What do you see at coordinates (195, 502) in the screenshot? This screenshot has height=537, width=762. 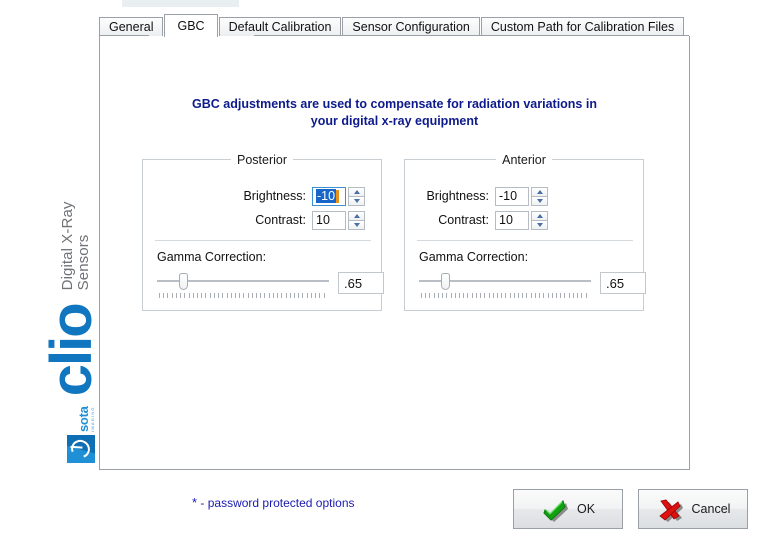 I see `asterisk-icon: *` at bounding box center [195, 502].